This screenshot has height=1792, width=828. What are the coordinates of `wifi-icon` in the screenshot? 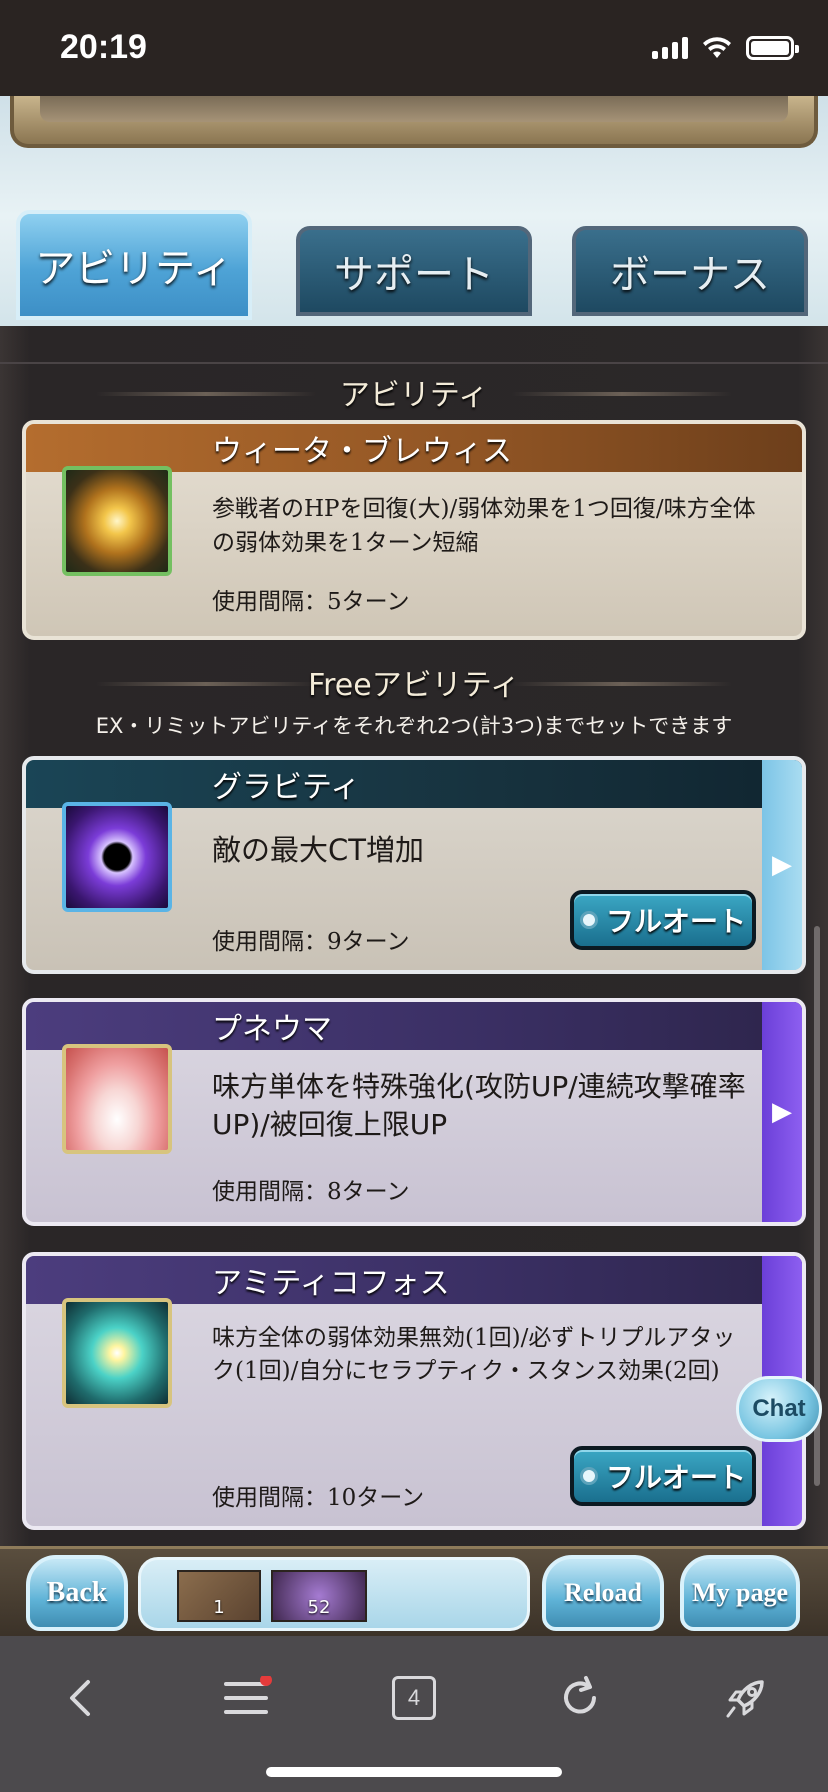 It's located at (717, 47).